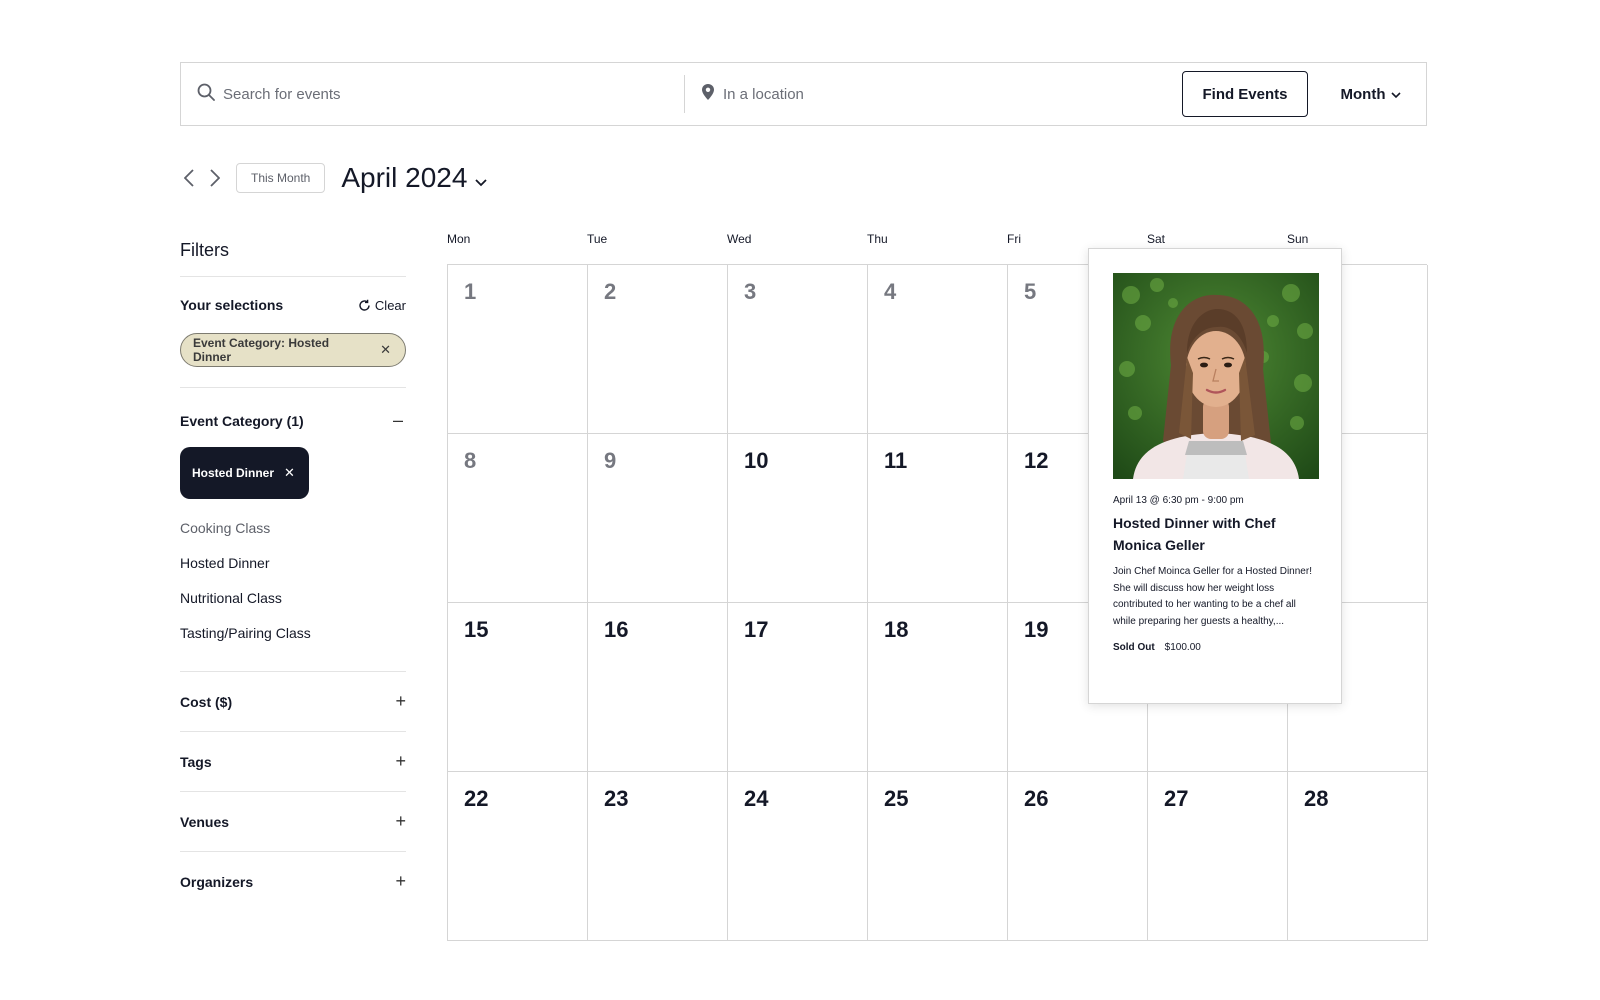 This screenshot has height=1000, width=1600. What do you see at coordinates (217, 881) in the screenshot?
I see `filter-section-label: Organizers` at bounding box center [217, 881].